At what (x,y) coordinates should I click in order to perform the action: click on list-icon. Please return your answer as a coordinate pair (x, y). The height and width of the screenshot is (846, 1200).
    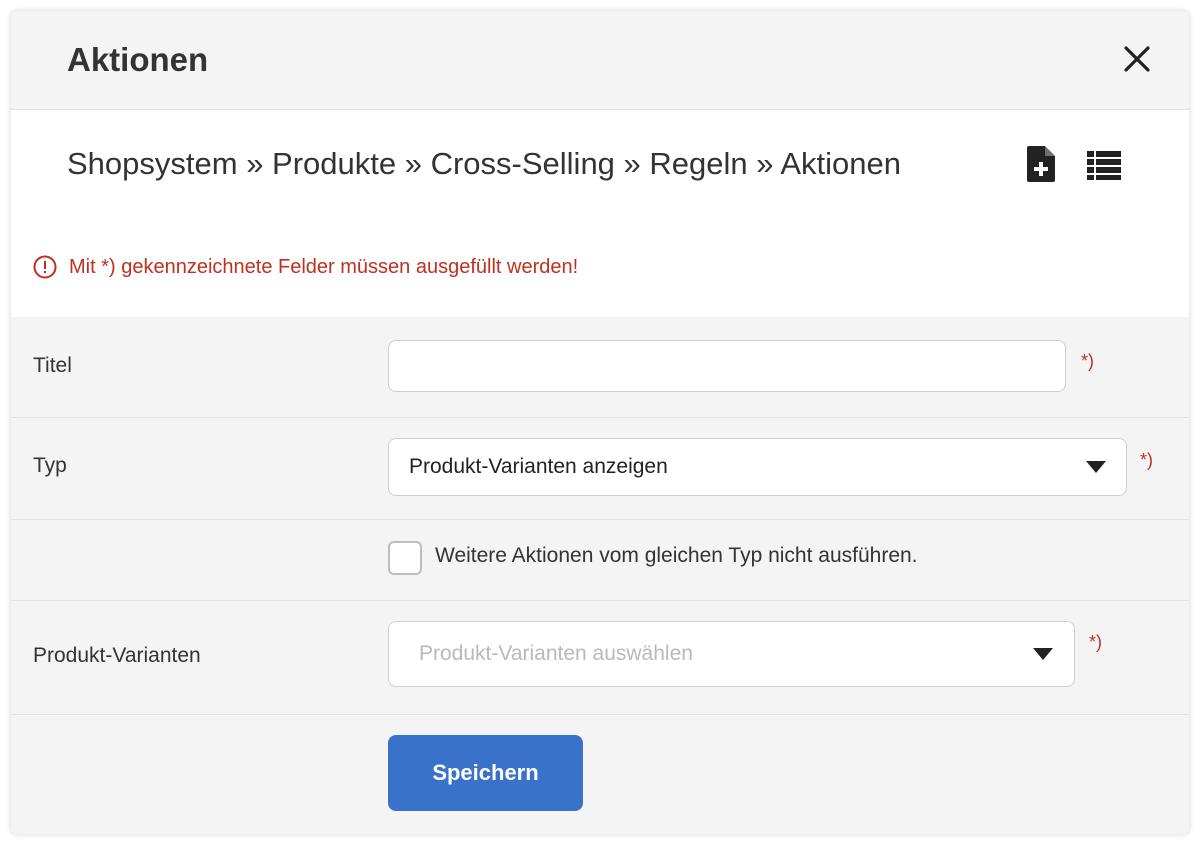
    Looking at the image, I should click on (1104, 165).